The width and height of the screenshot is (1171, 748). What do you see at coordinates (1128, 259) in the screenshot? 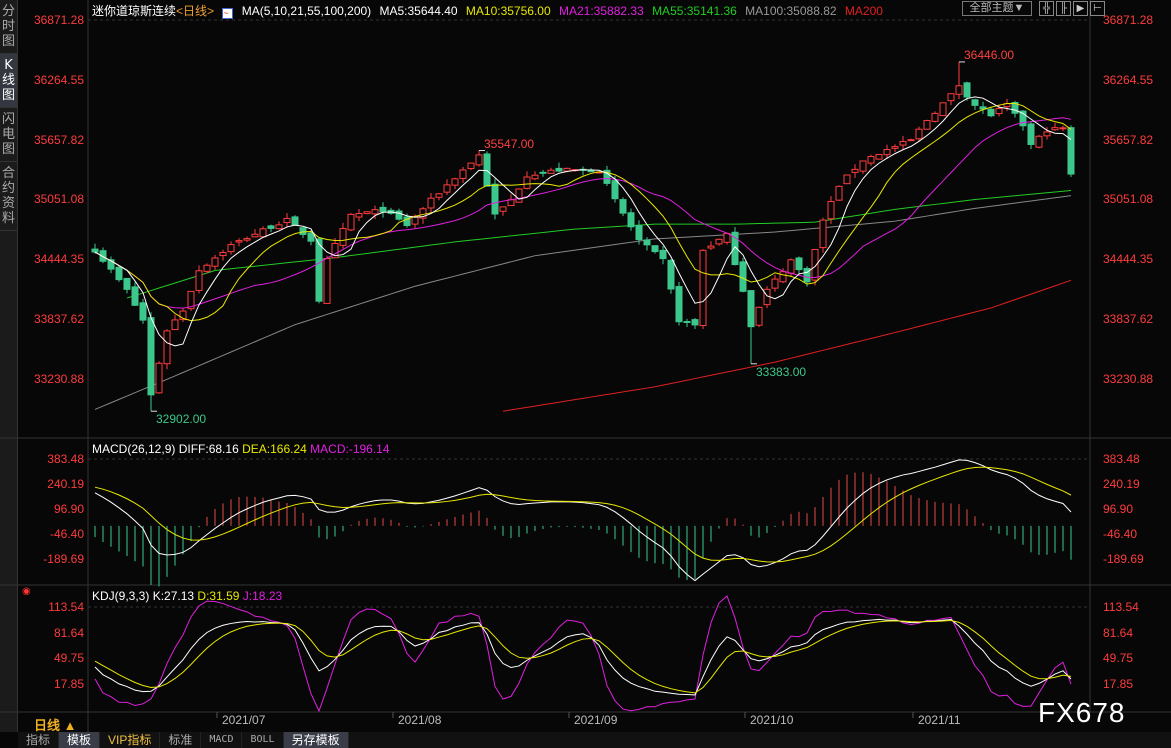
I see `price-axis-label-right: 34444.35` at bounding box center [1128, 259].